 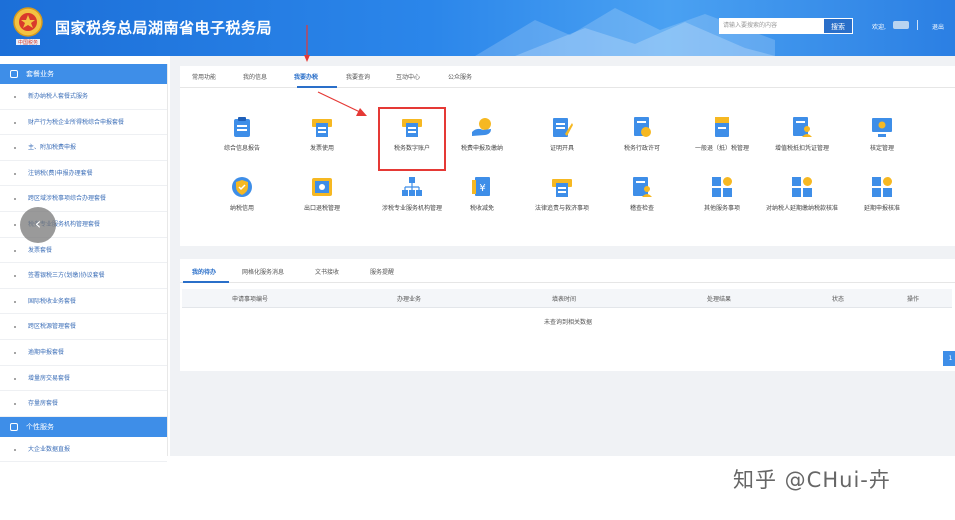 I want to click on sidebar-item-old-house: 存量房套餐, so click(x=83, y=404).